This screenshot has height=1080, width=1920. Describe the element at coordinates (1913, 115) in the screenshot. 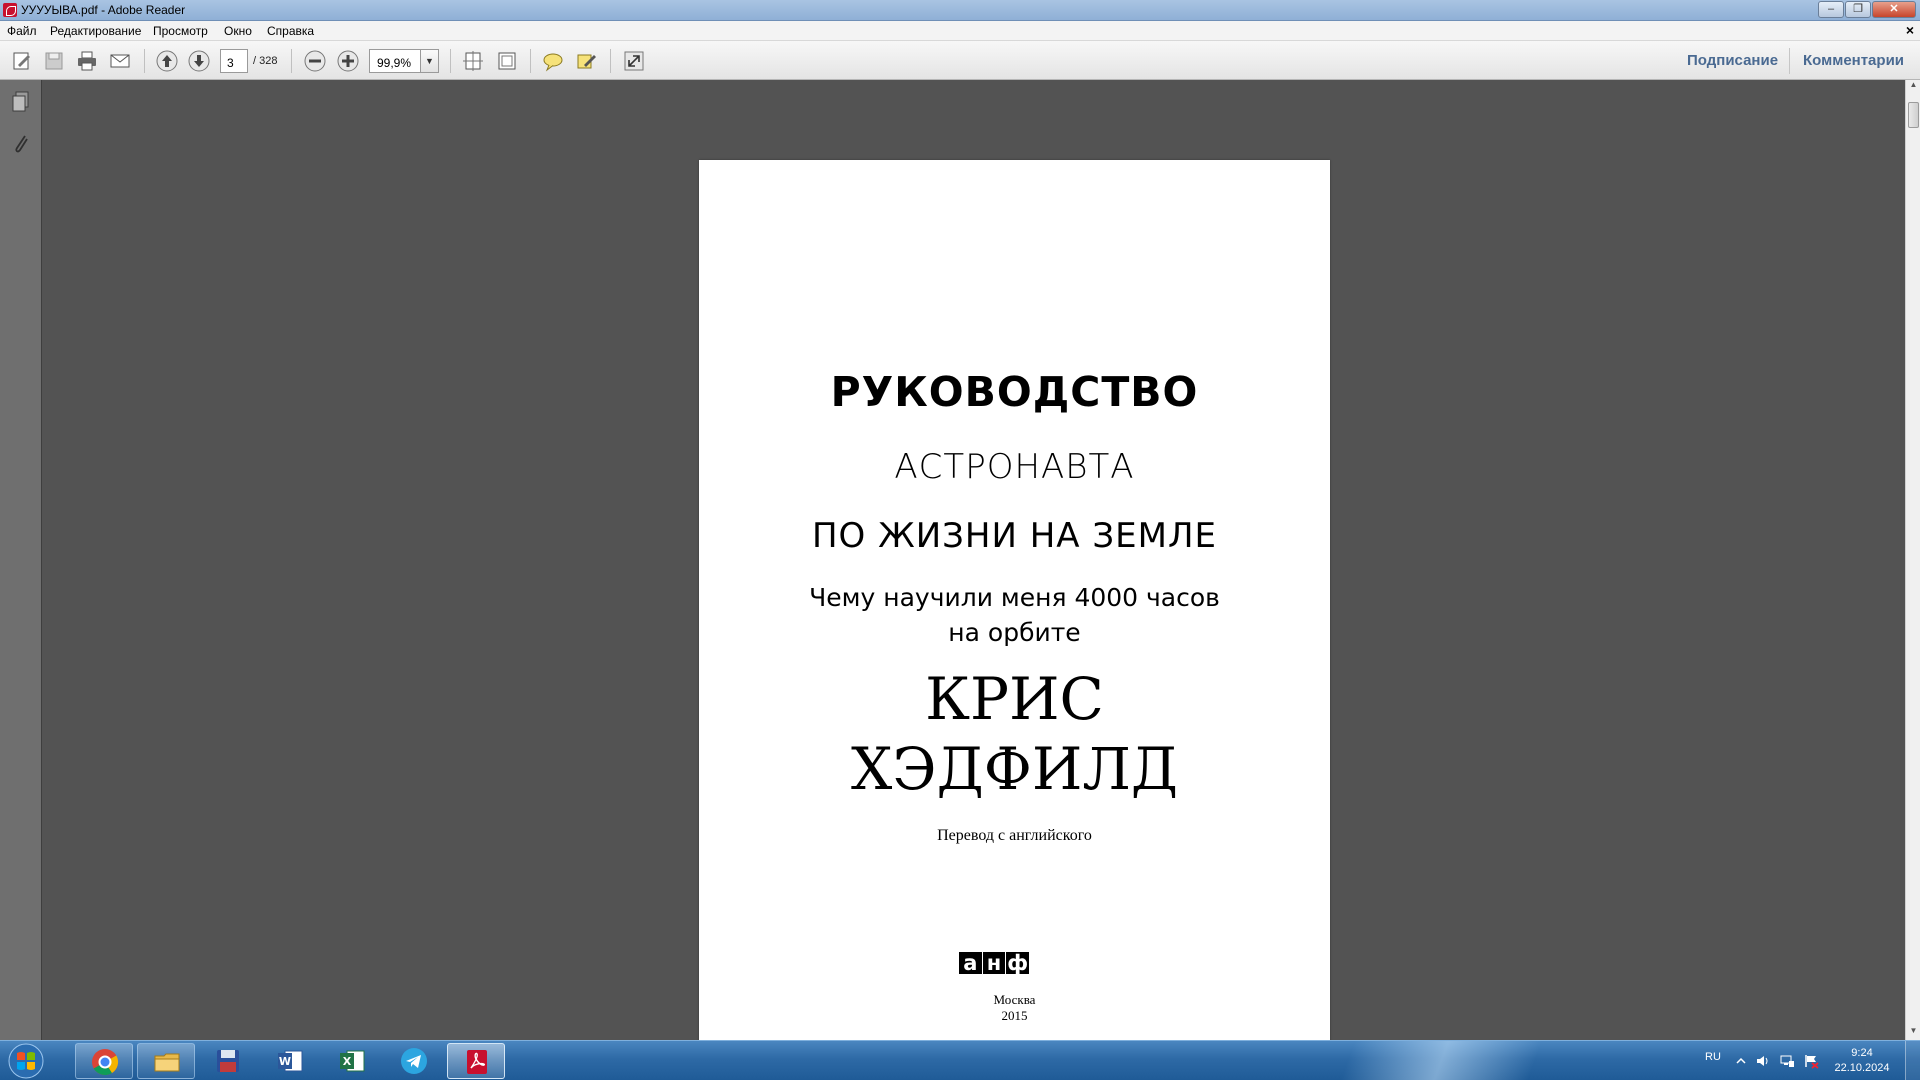

I see `scroll-thumb` at that location.